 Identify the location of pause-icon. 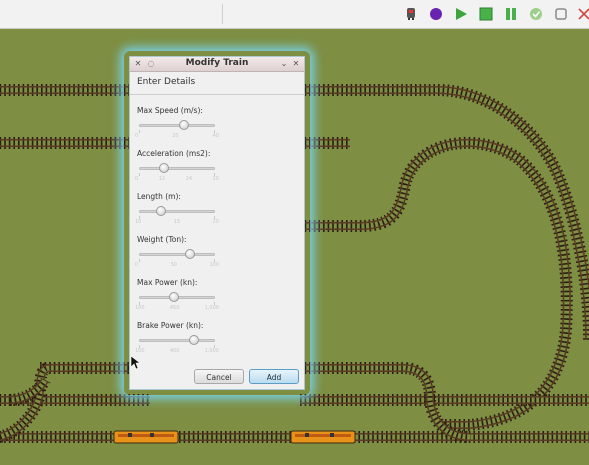
(511, 14).